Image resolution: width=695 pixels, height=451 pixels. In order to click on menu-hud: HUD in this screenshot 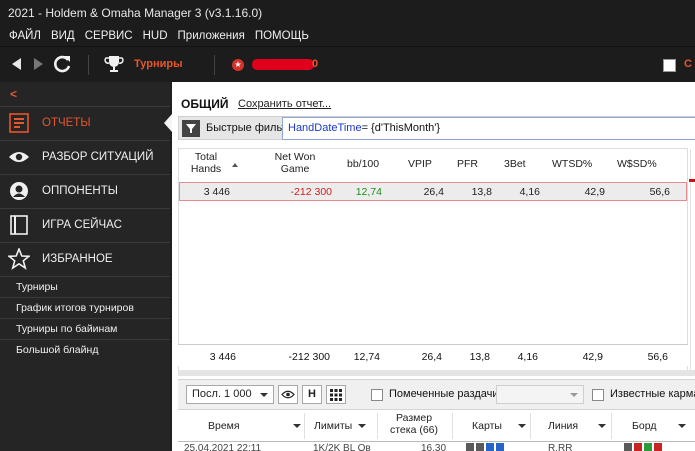, I will do `click(155, 36)`.